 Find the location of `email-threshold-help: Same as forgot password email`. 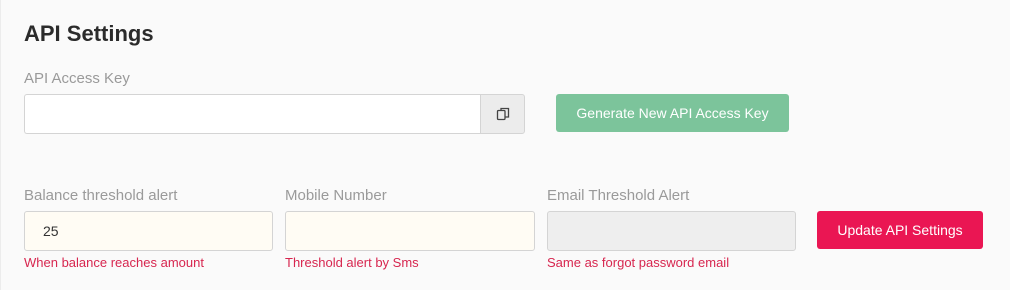

email-threshold-help: Same as forgot password email is located at coordinates (638, 262).